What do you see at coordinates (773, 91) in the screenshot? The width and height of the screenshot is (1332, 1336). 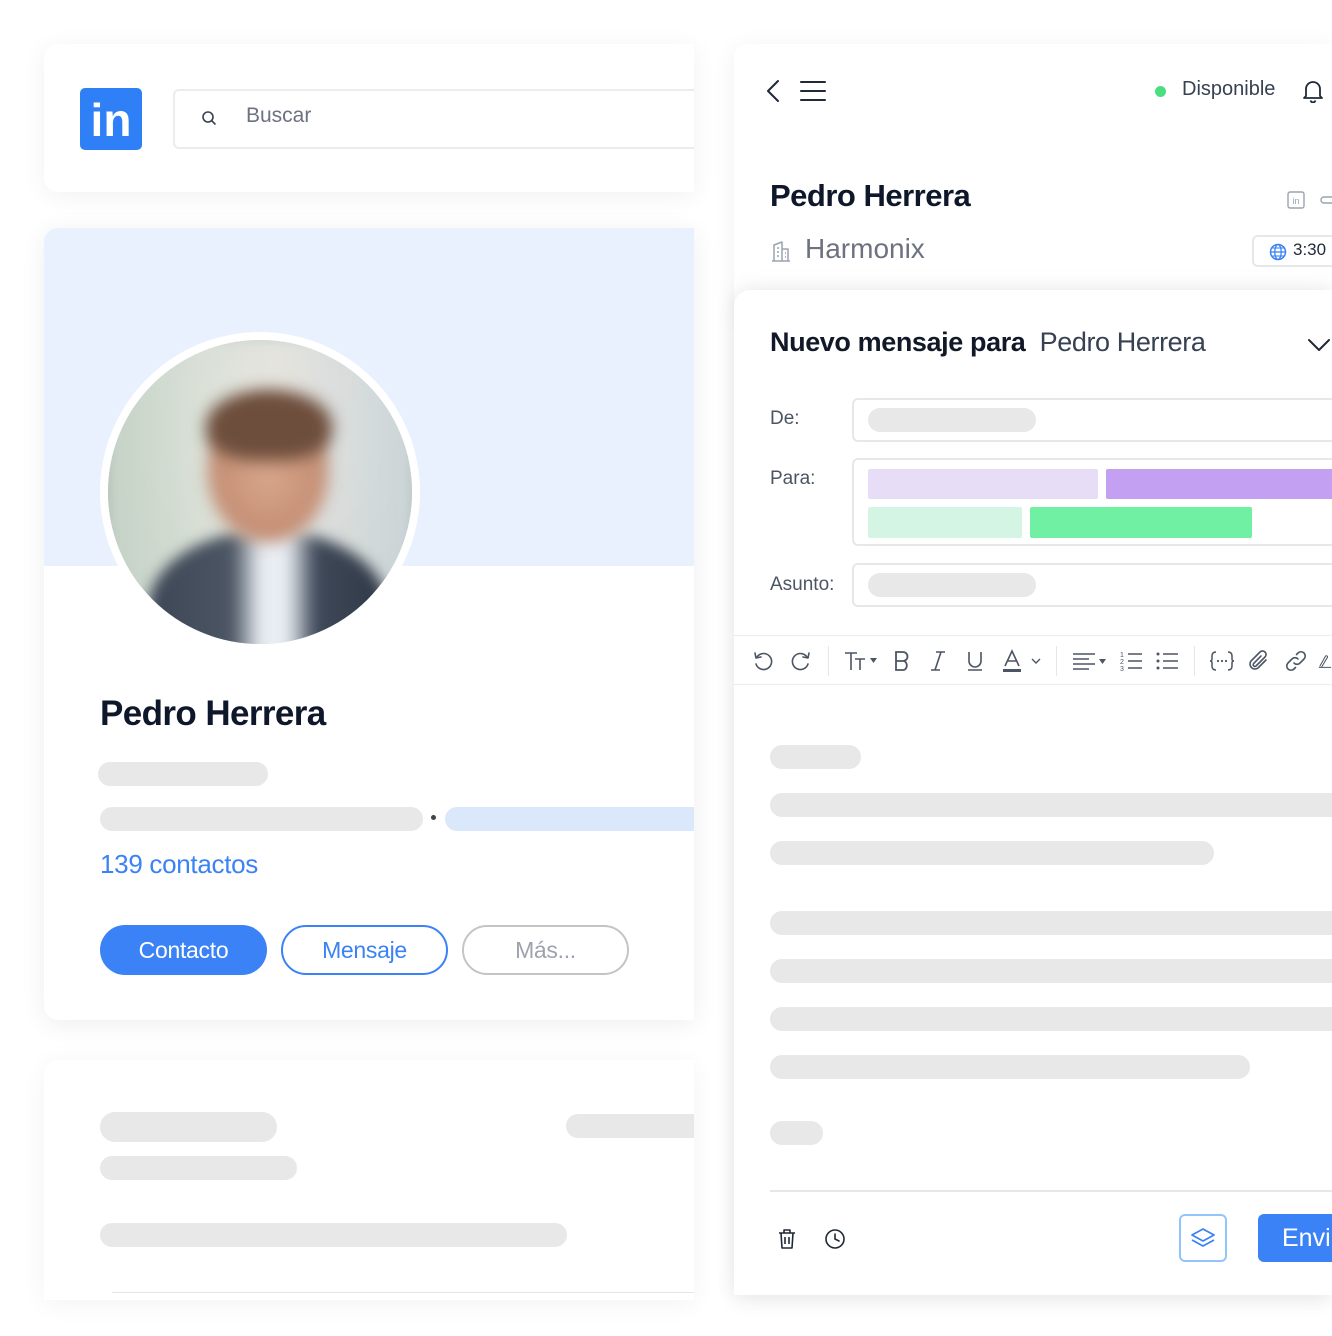 I see `back-icon` at bounding box center [773, 91].